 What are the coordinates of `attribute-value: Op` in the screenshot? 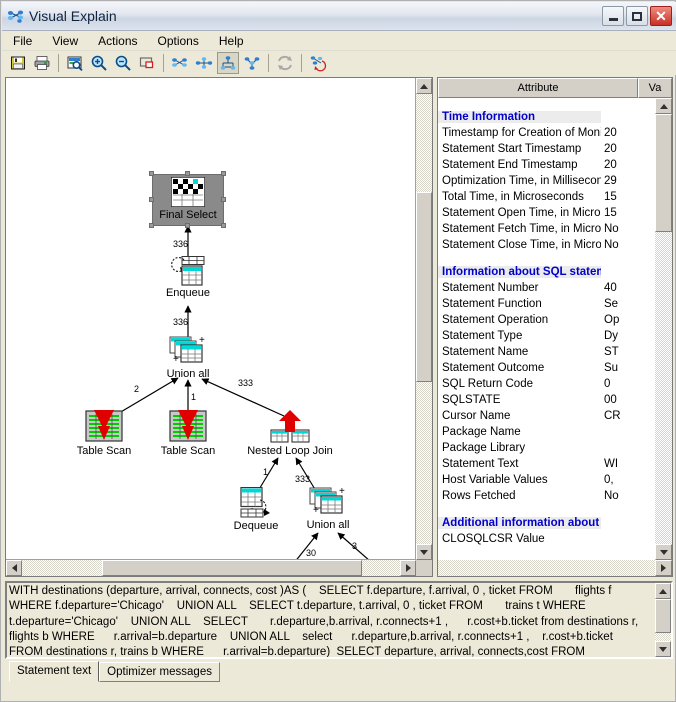 It's located at (612, 320).